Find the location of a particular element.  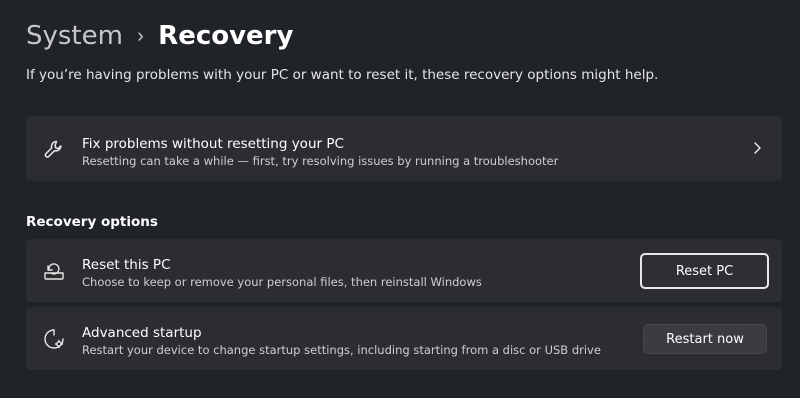

advanced-startup-title: Advanced startup is located at coordinates (142, 333).